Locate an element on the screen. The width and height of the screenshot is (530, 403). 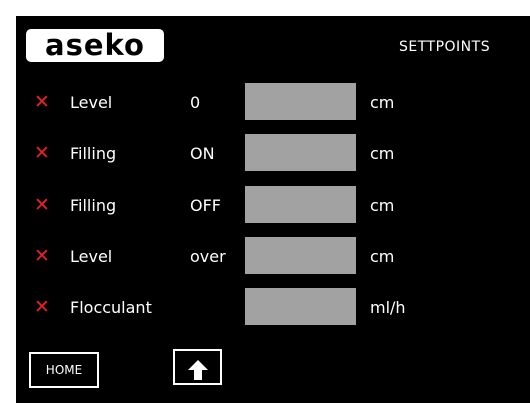
setpoint-qualifier: ON is located at coordinates (202, 153).